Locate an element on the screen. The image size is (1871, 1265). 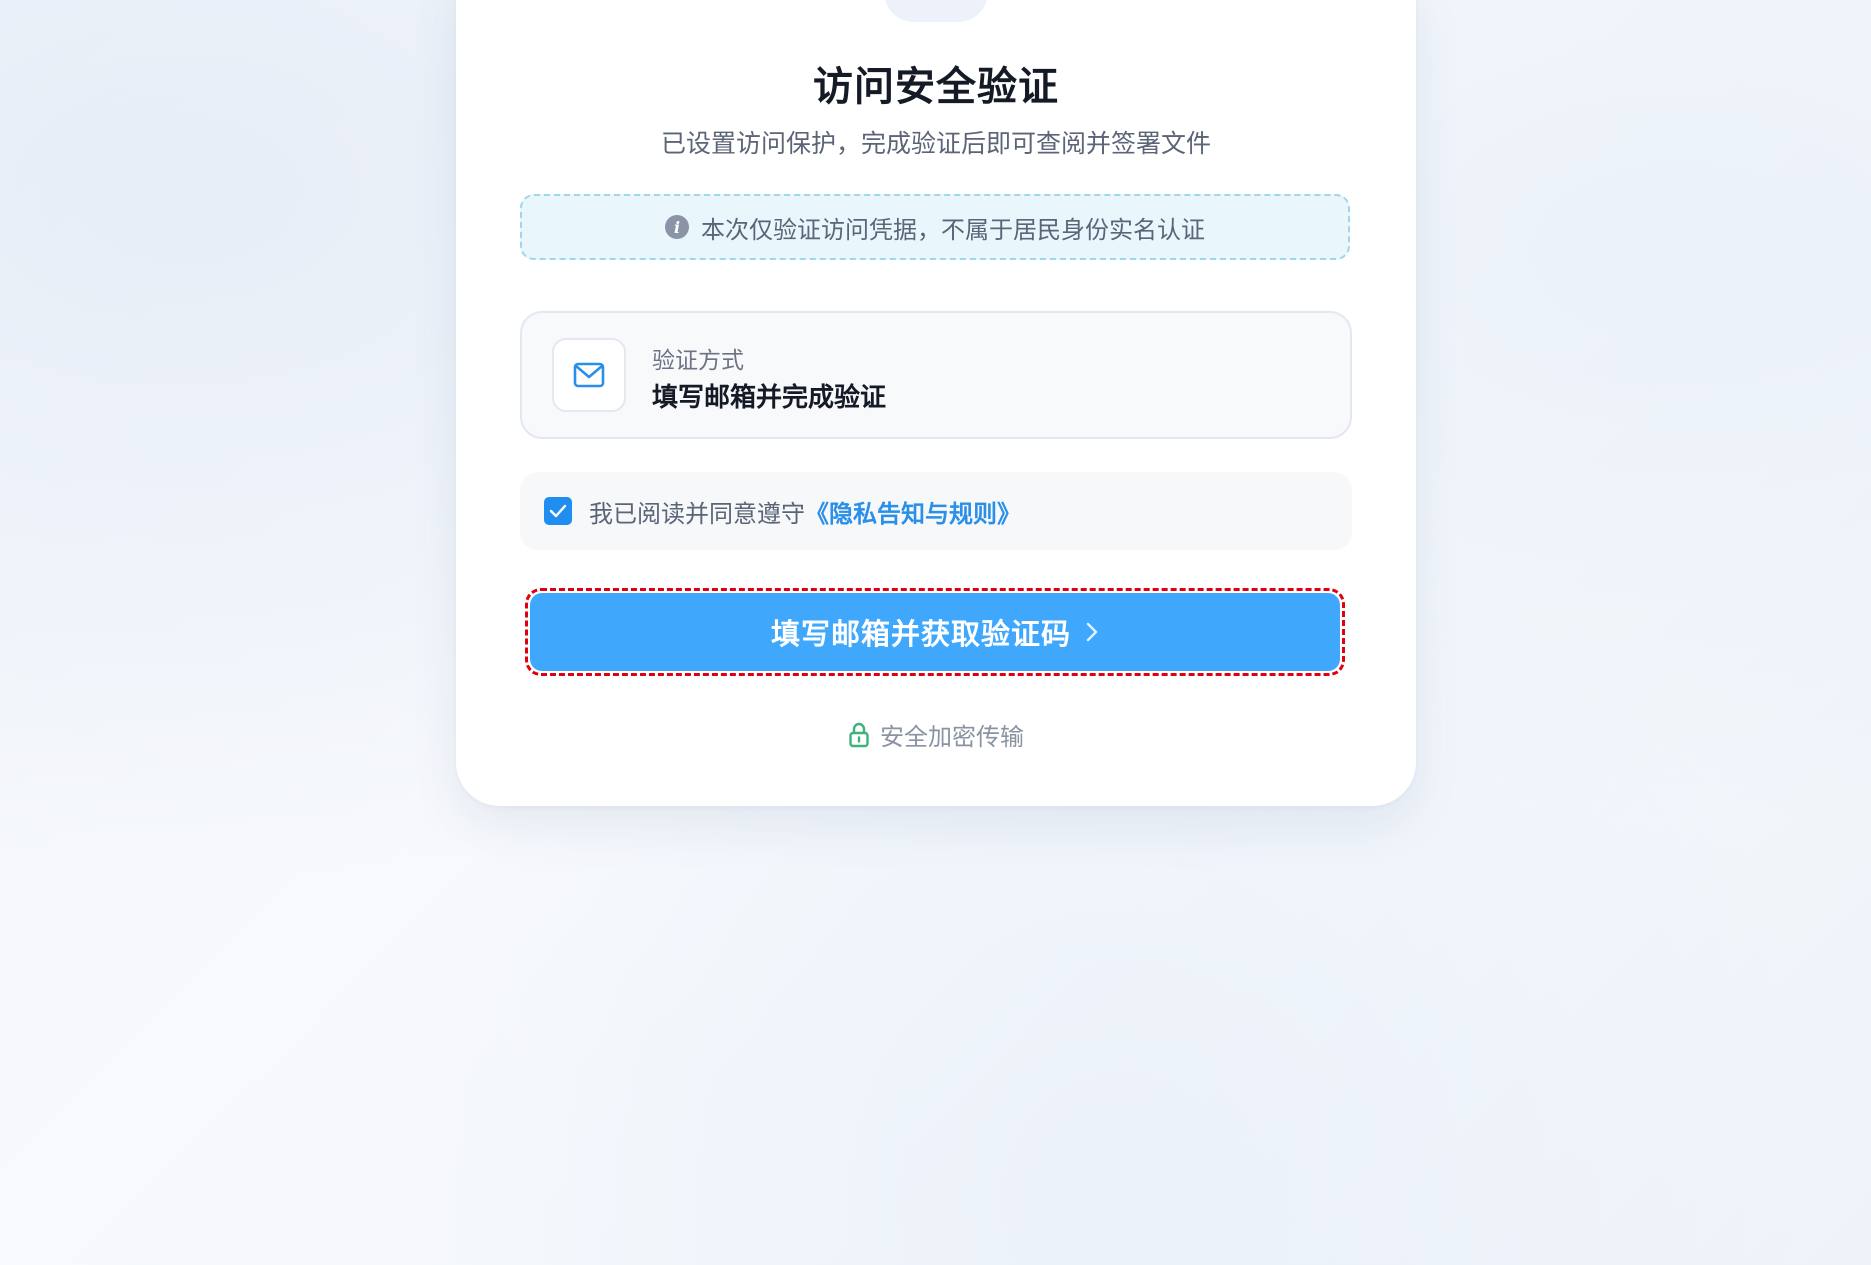
mail-icon-container is located at coordinates (589, 375).